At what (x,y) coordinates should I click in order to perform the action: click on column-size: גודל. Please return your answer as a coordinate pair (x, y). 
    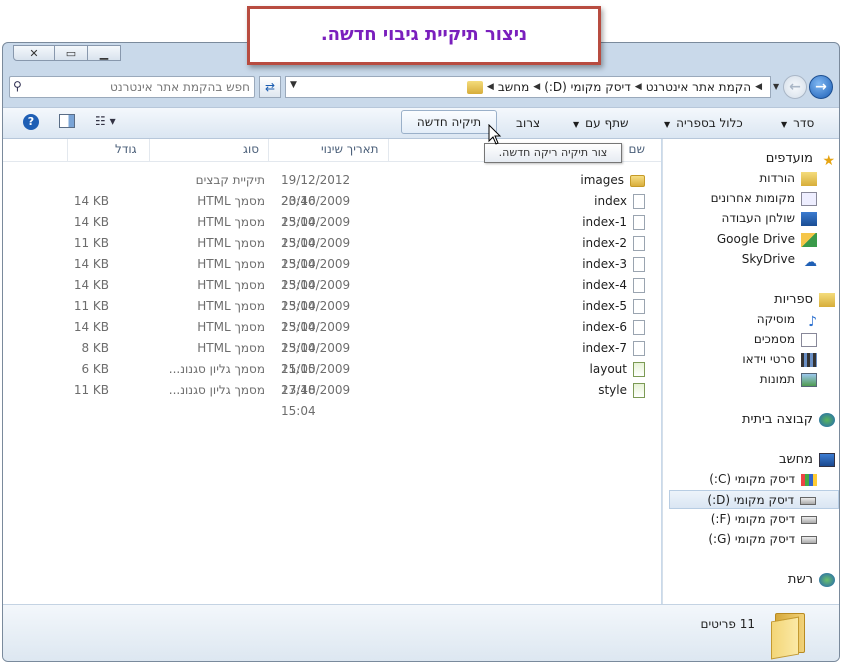
    Looking at the image, I should click on (126, 149).